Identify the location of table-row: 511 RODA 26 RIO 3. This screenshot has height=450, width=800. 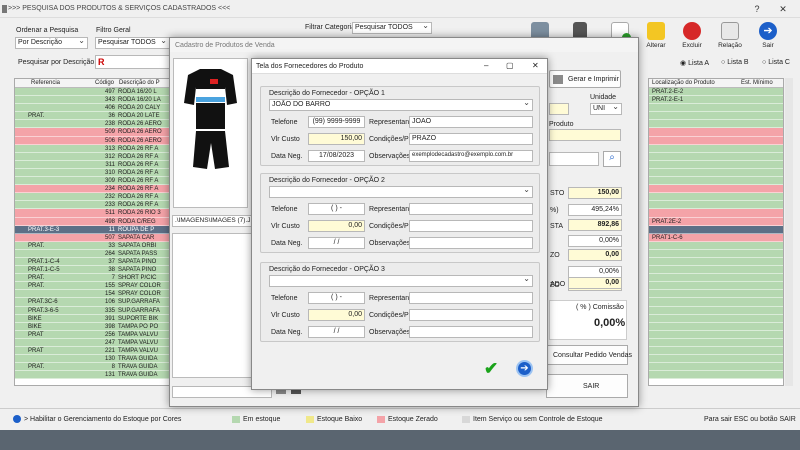
(92, 213).